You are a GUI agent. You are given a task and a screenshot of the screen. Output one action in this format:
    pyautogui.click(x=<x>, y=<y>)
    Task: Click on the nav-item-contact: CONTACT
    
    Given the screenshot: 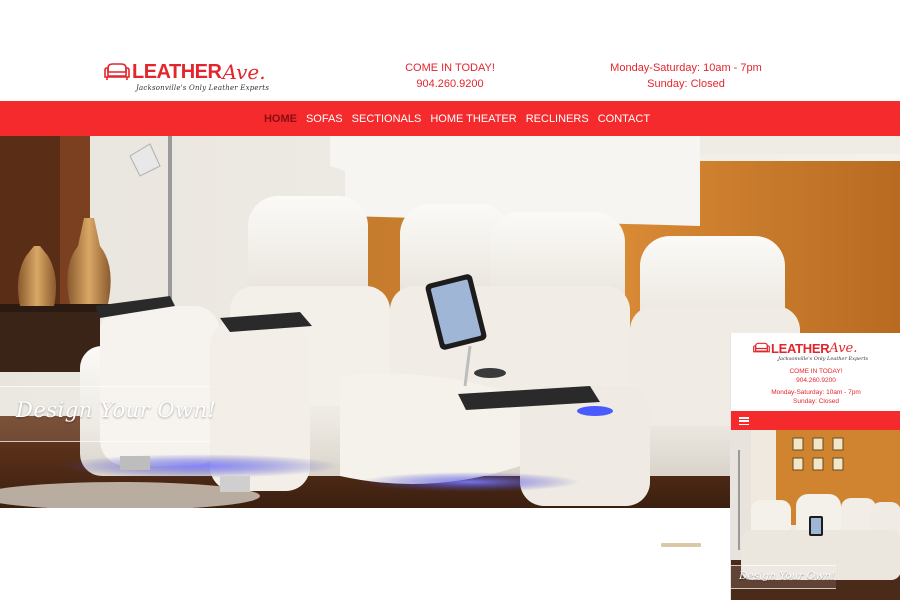 What is the action you would take?
    pyautogui.click(x=624, y=119)
    